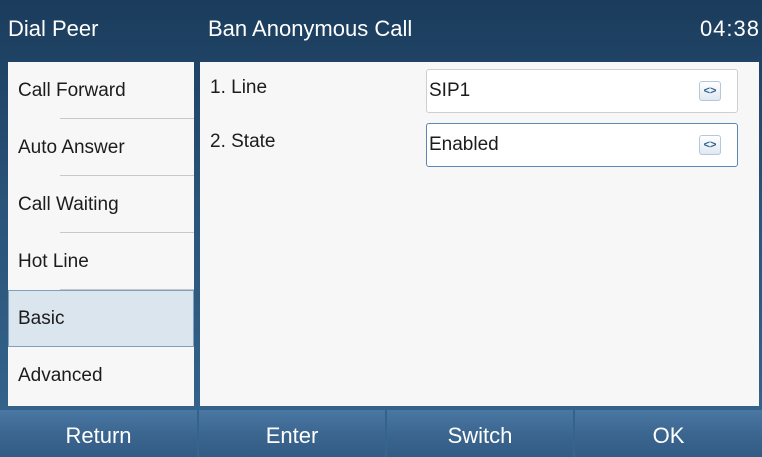 The width and height of the screenshot is (762, 457). What do you see at coordinates (101, 375) in the screenshot?
I see `sidebar-item-advanced: Advanced` at bounding box center [101, 375].